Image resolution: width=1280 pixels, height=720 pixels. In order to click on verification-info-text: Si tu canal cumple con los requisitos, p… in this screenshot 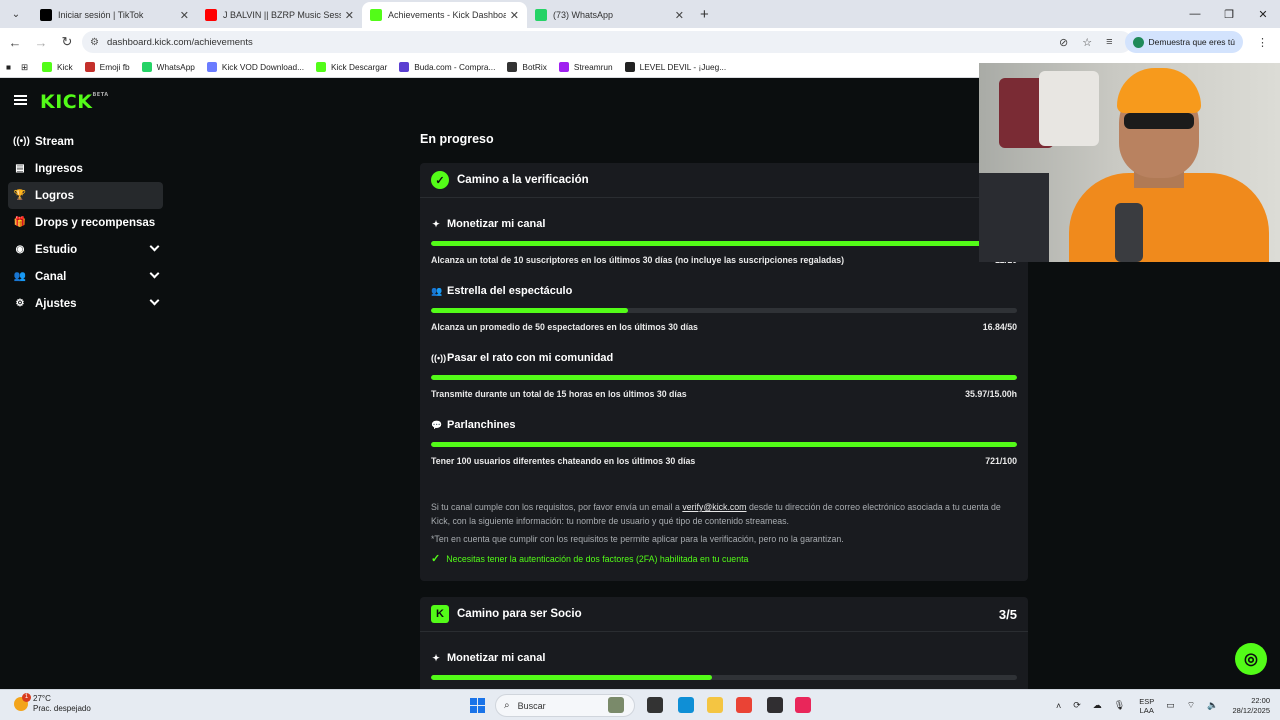, I will do `click(716, 514)`.